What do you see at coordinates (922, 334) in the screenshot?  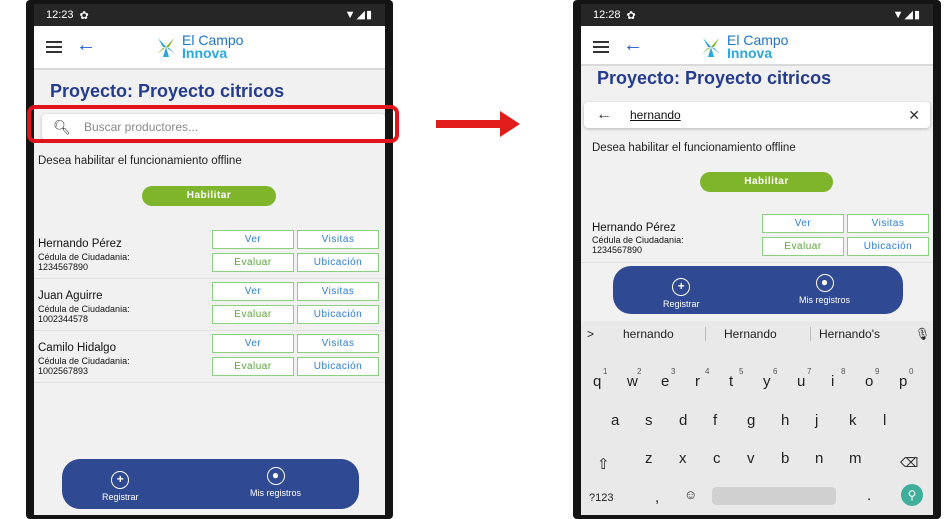 I see `mic-icon: 🎙︎` at bounding box center [922, 334].